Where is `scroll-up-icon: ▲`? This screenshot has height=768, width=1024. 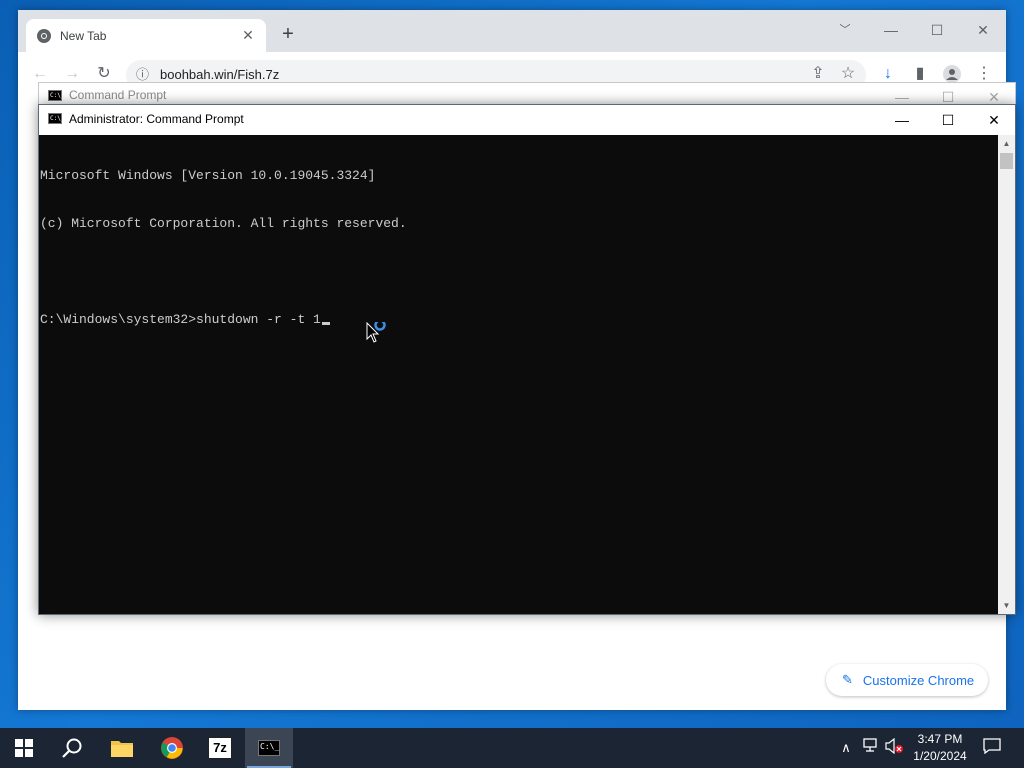 scroll-up-icon: ▲ is located at coordinates (1006, 143).